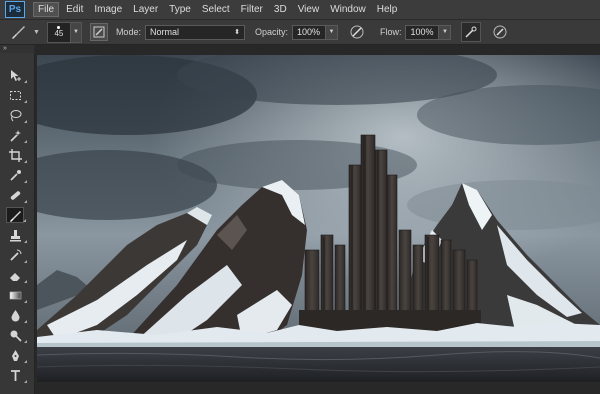 This screenshot has width=600, height=394. I want to click on pen-pressure-icon, so click(357, 32).